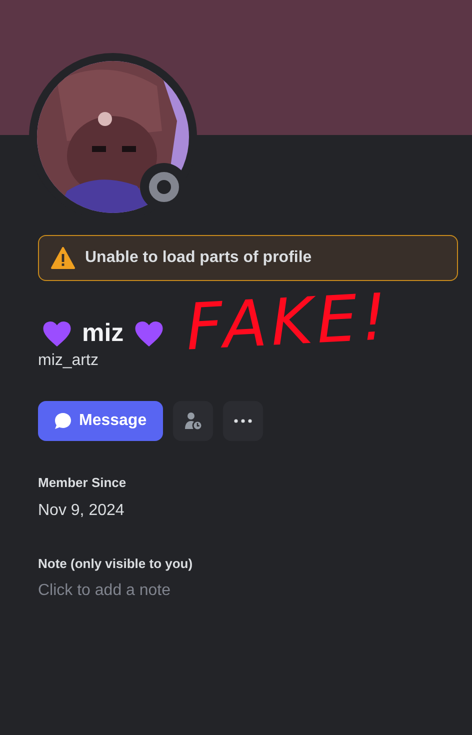  I want to click on warning-text: Unable to load parts of profile, so click(198, 258).